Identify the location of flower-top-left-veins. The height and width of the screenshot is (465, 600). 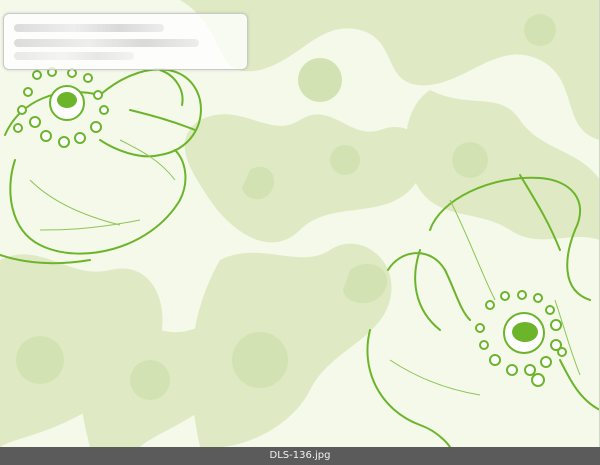
(102, 185).